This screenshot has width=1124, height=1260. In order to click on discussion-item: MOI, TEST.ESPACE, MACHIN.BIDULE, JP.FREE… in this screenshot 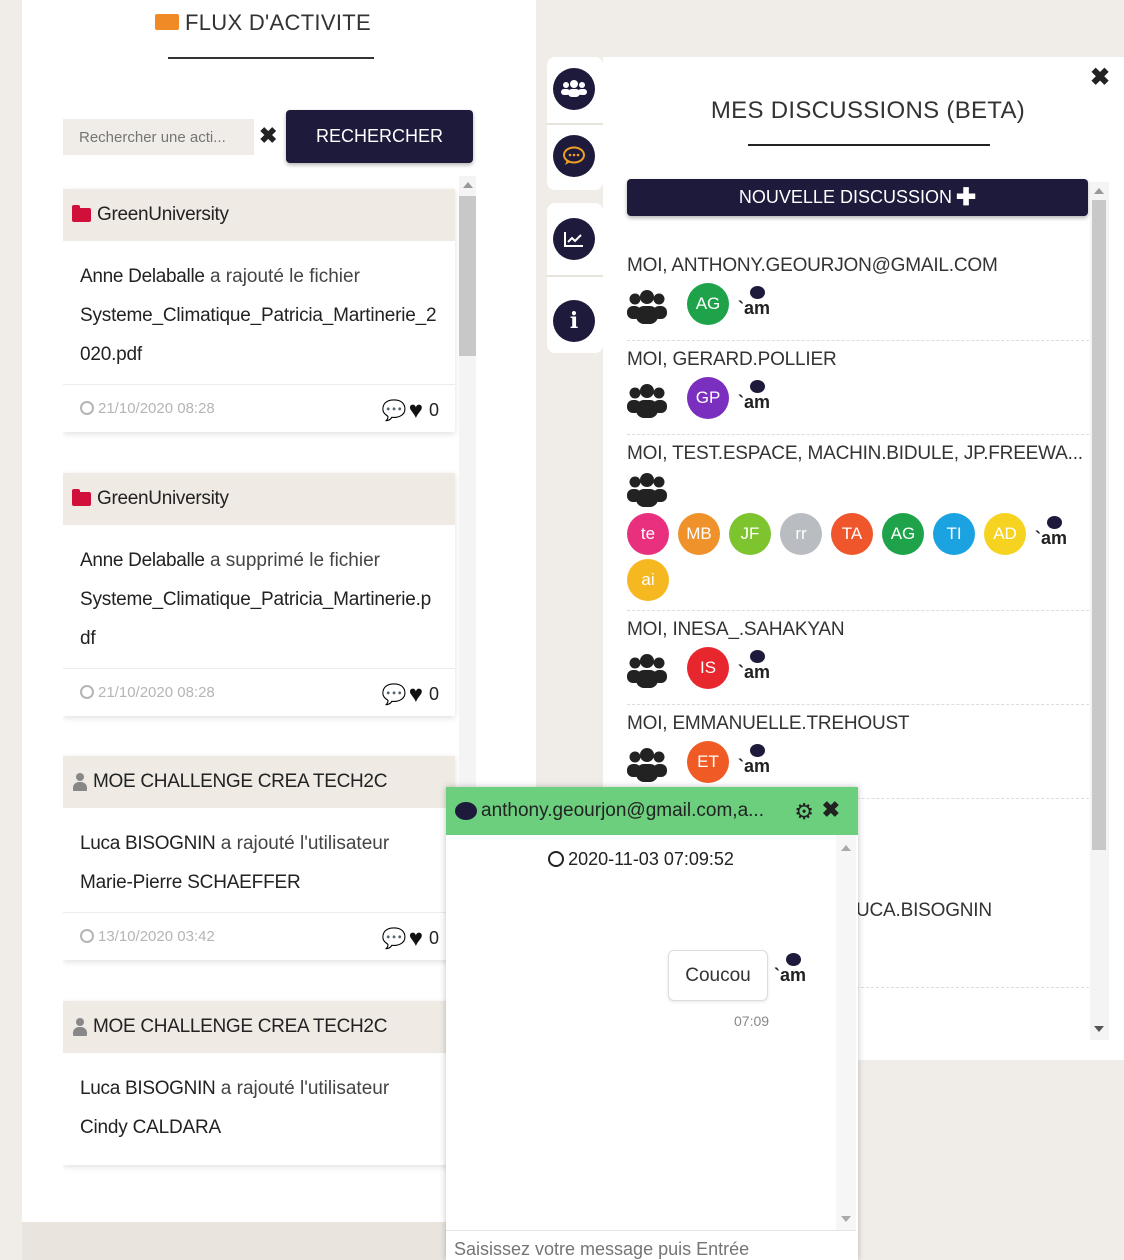, I will do `click(858, 527)`.